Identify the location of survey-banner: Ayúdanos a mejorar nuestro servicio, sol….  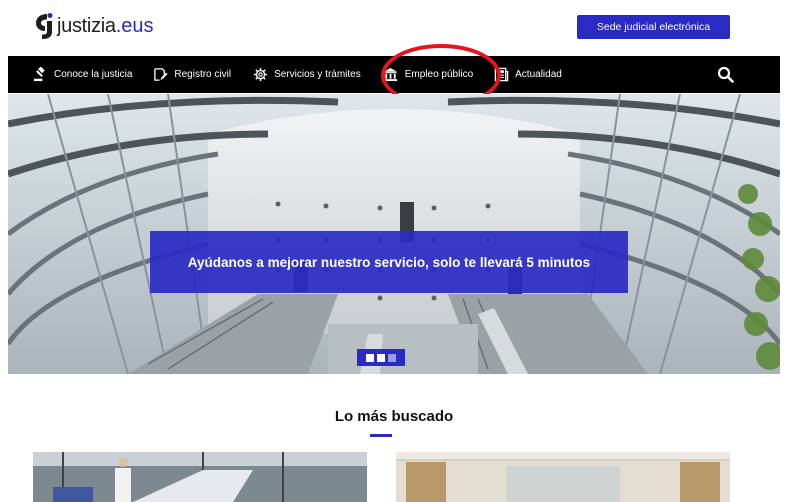
(389, 262).